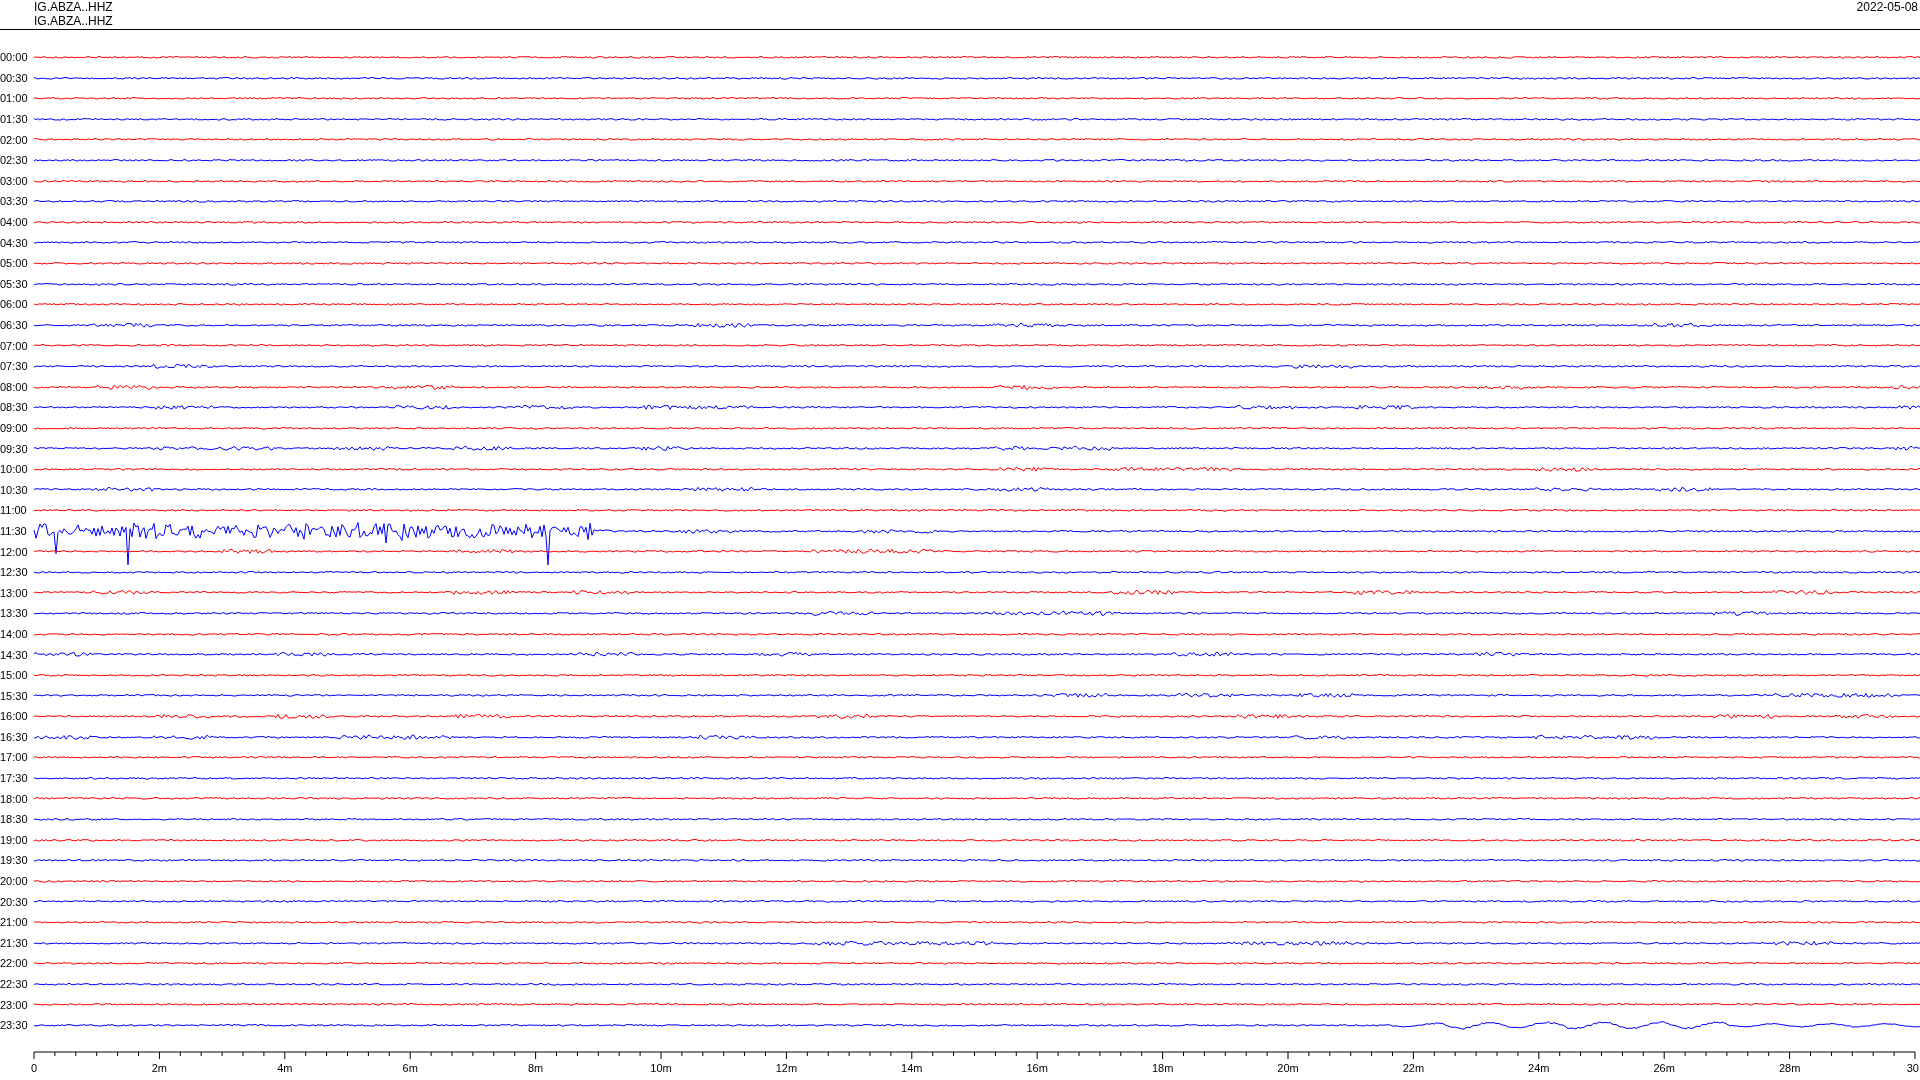 The width and height of the screenshot is (1920, 1080). What do you see at coordinates (14, 242) in the screenshot?
I see `time-label: 04:30` at bounding box center [14, 242].